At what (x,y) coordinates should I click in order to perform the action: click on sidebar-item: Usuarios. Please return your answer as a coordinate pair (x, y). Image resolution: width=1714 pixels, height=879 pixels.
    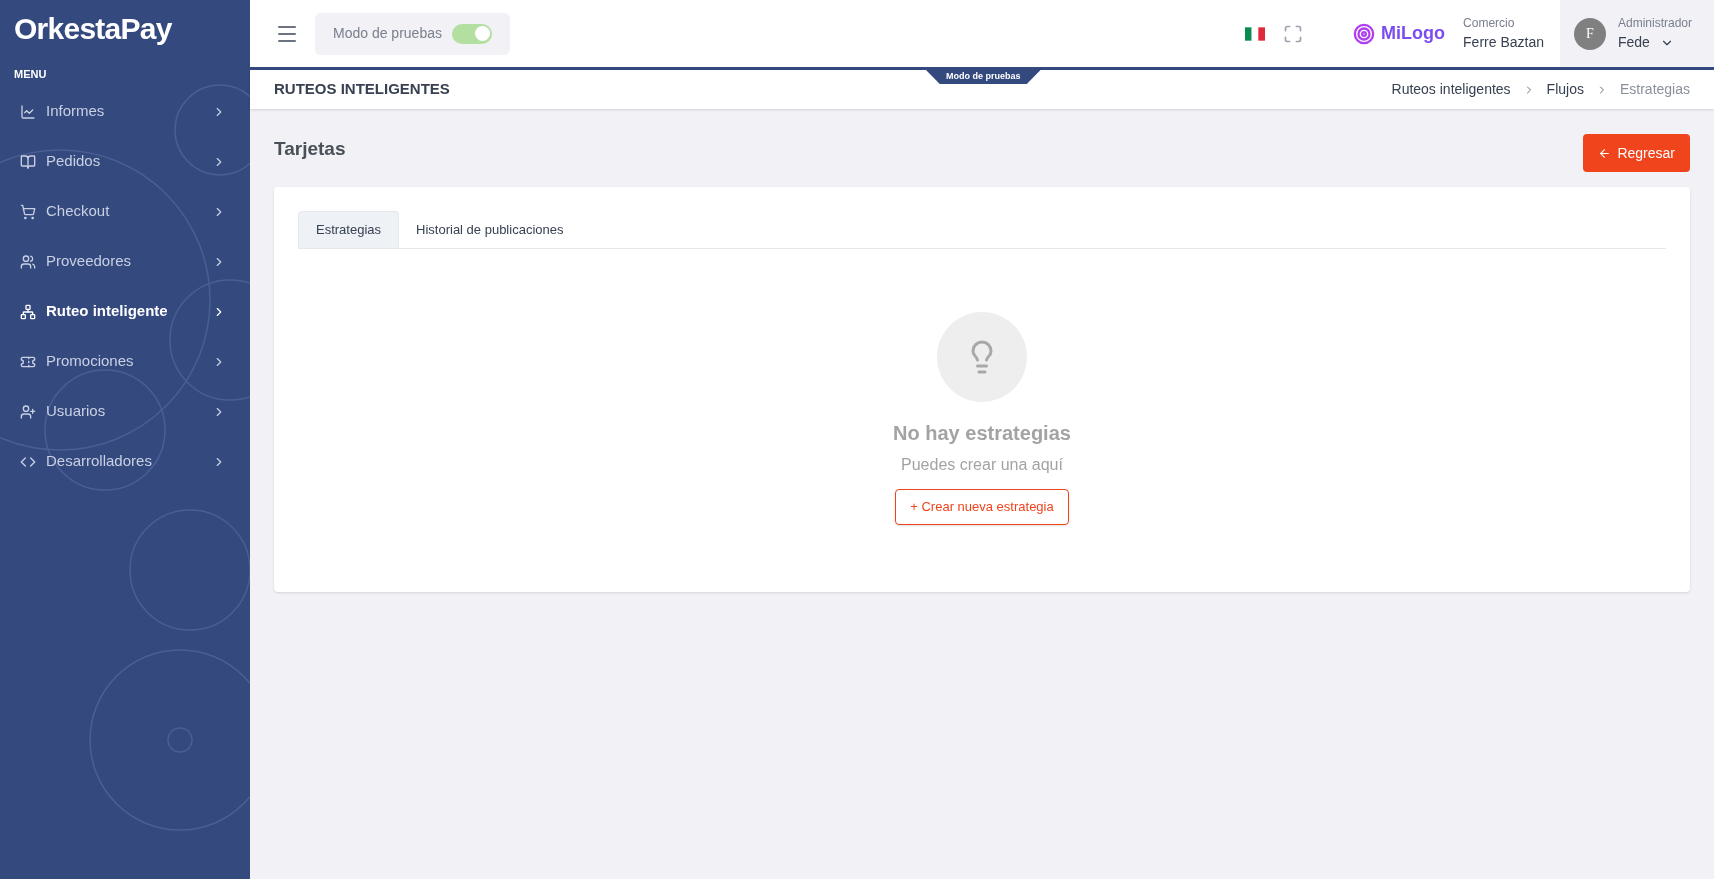
    Looking at the image, I should click on (125, 411).